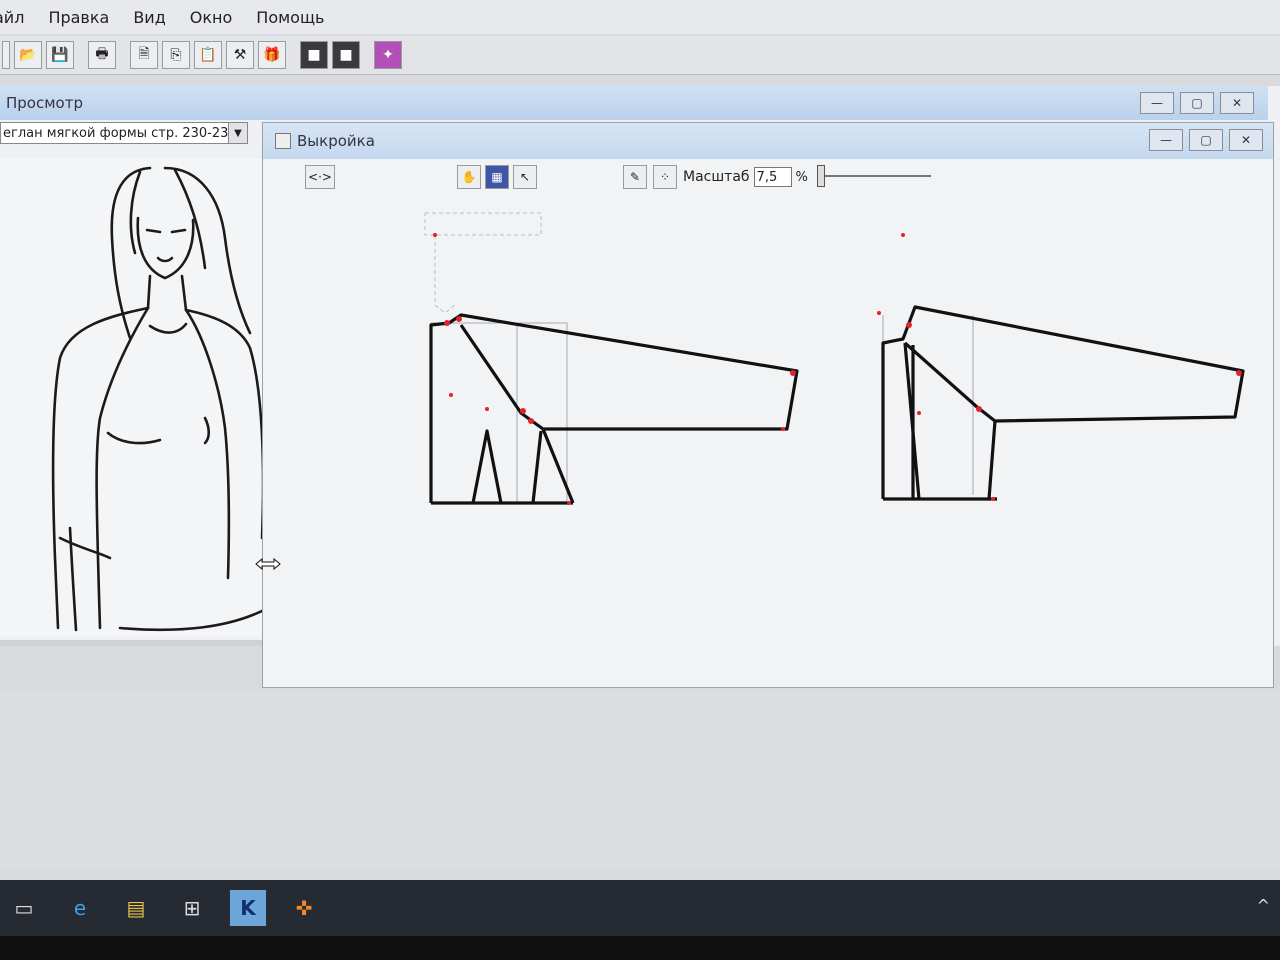 The image size is (1280, 960). Describe the element at coordinates (176, 55) in the screenshot. I see `copy-icon: ⎘` at that location.